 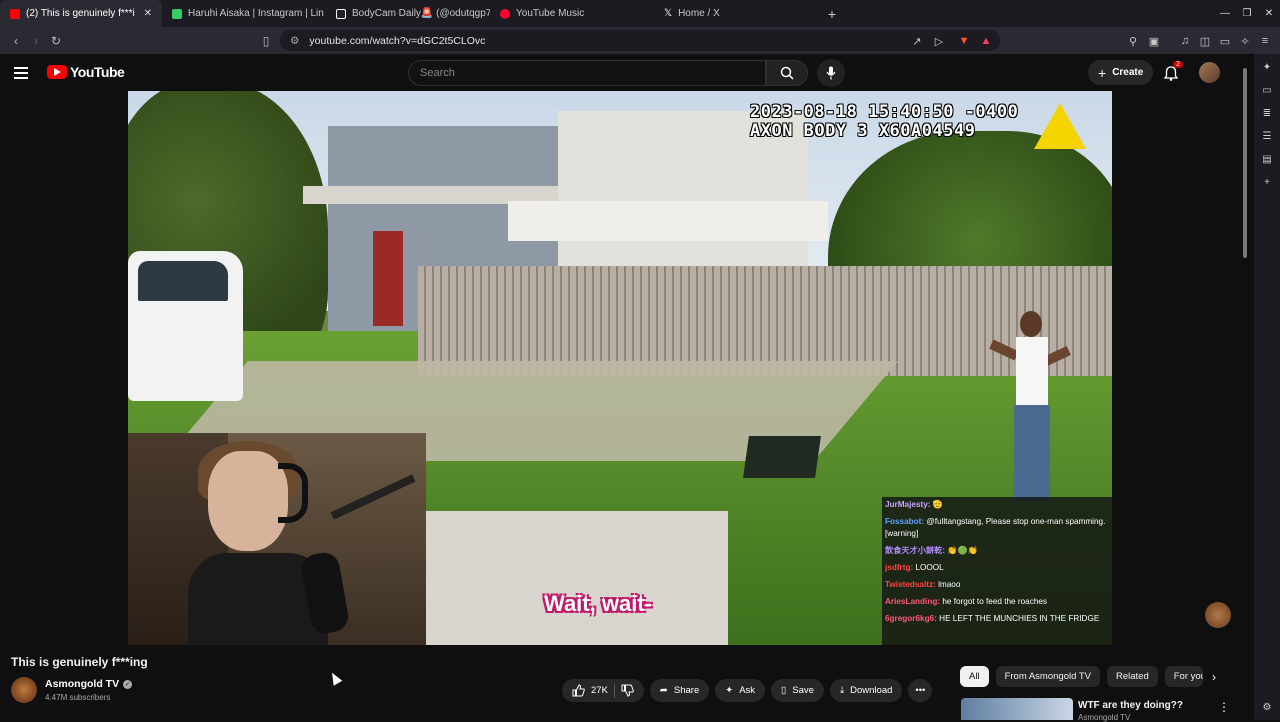 What do you see at coordinates (1130, 705) in the screenshot?
I see `recommended-video-title: WTF are they doing??` at bounding box center [1130, 705].